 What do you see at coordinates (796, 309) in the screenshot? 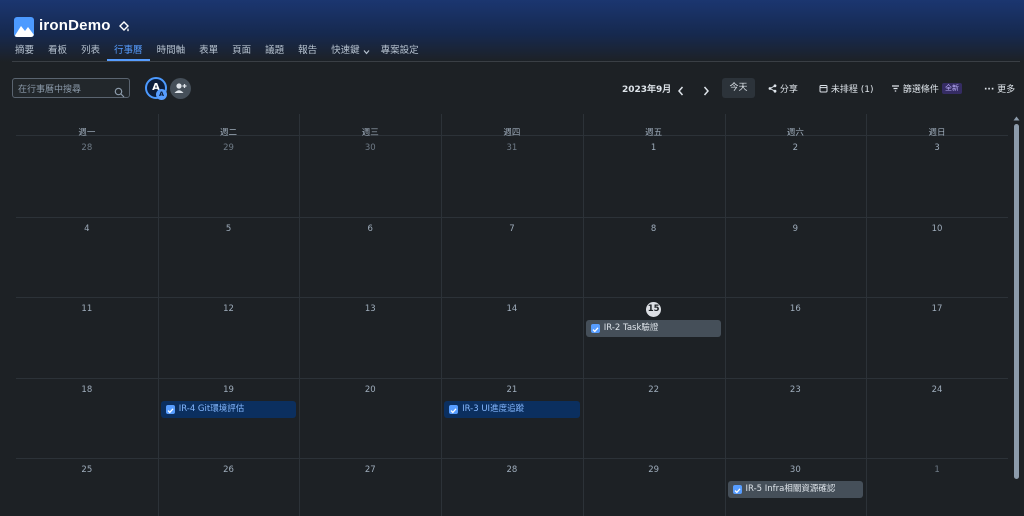
I see `calendar-day-number: 16` at bounding box center [796, 309].